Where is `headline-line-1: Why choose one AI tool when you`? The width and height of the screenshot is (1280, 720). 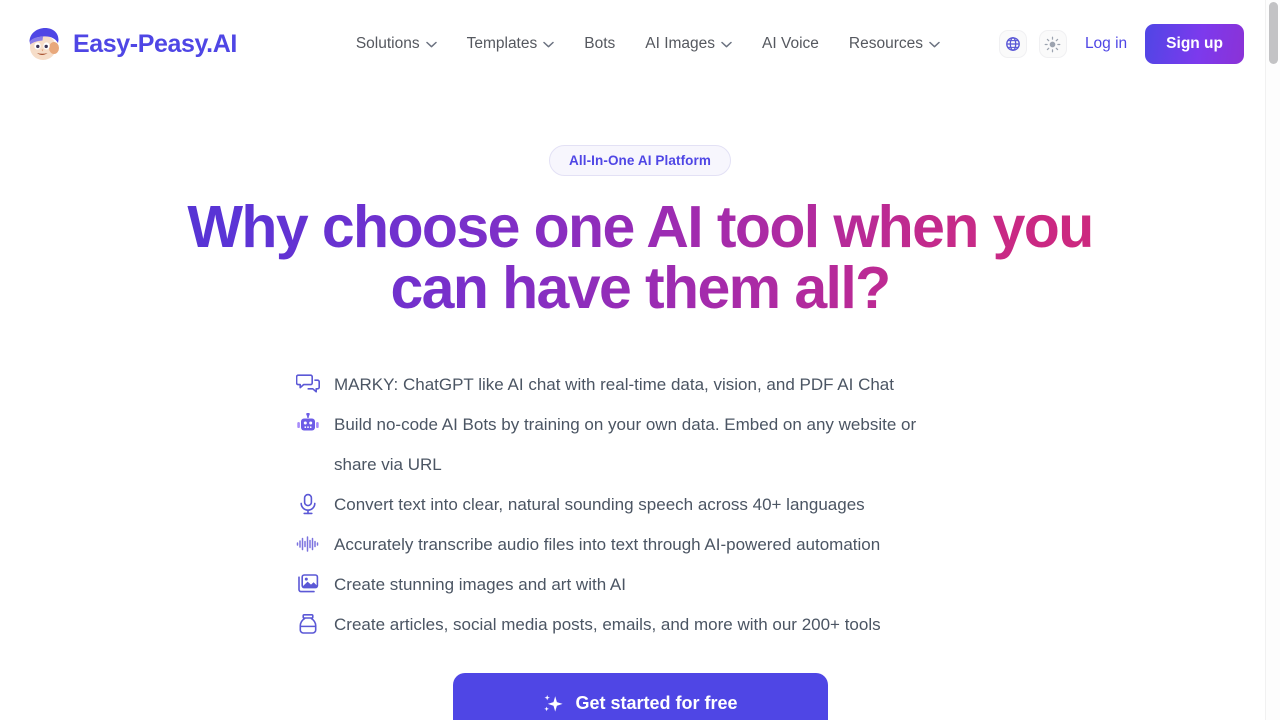 headline-line-1: Why choose one AI tool when you is located at coordinates (640, 227).